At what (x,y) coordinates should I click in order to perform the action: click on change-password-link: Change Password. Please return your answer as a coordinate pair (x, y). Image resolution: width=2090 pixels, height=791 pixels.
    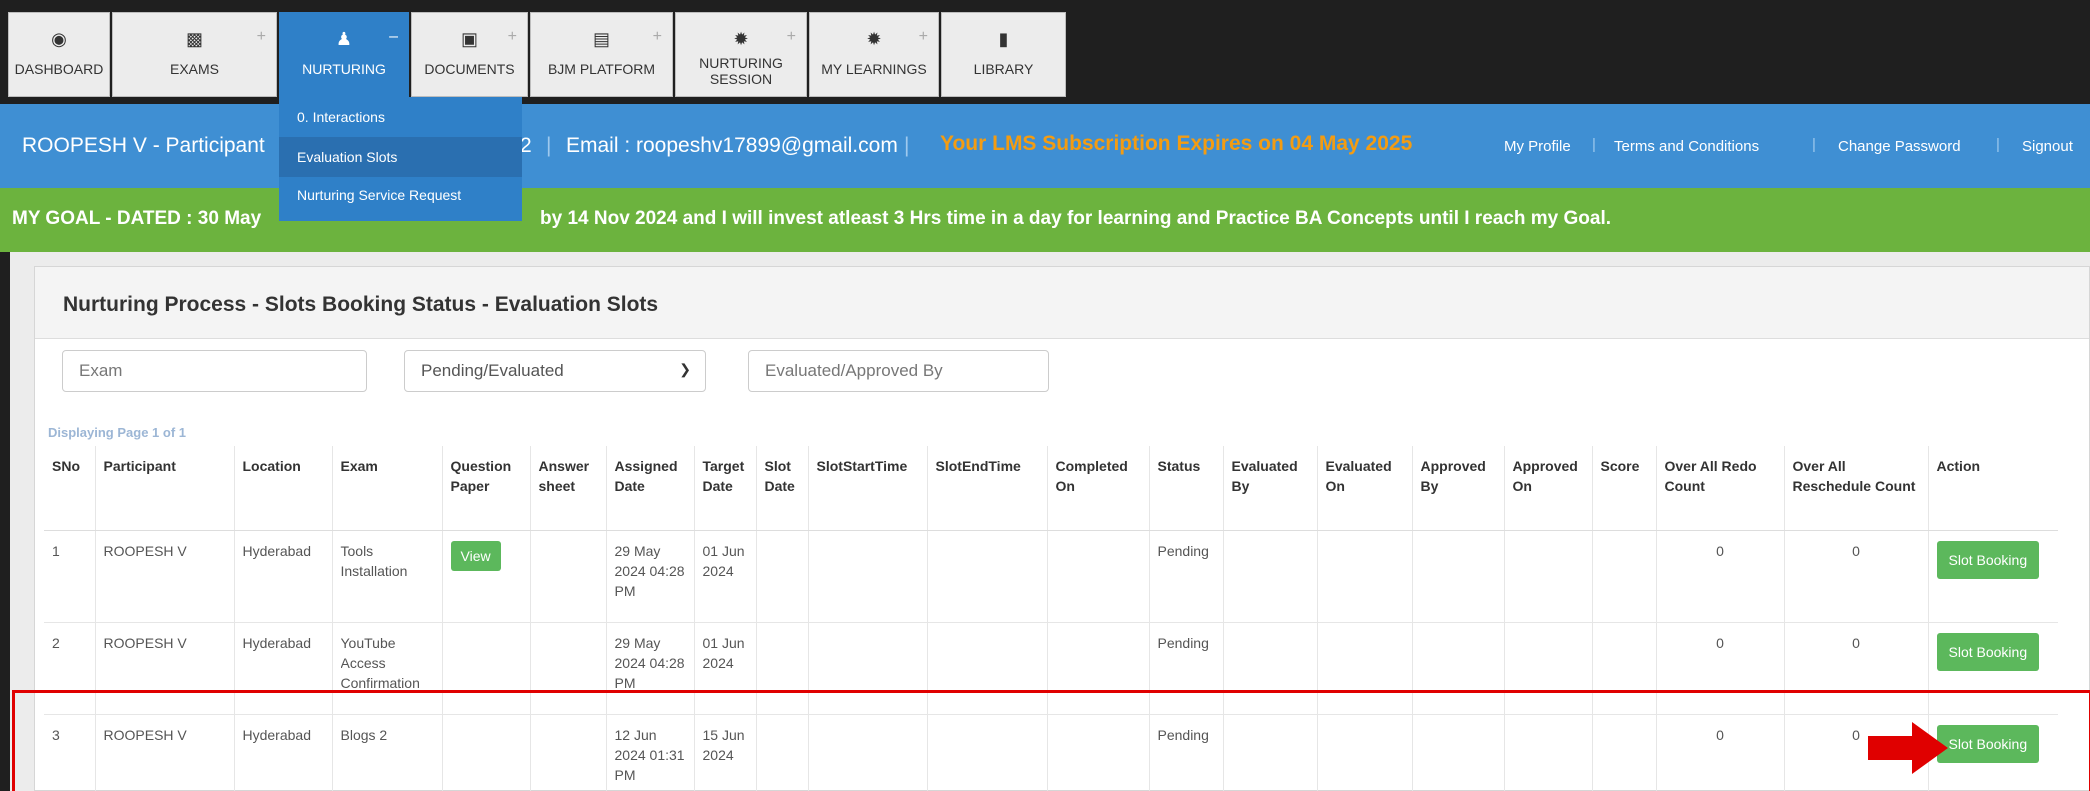
    Looking at the image, I should click on (1899, 146).